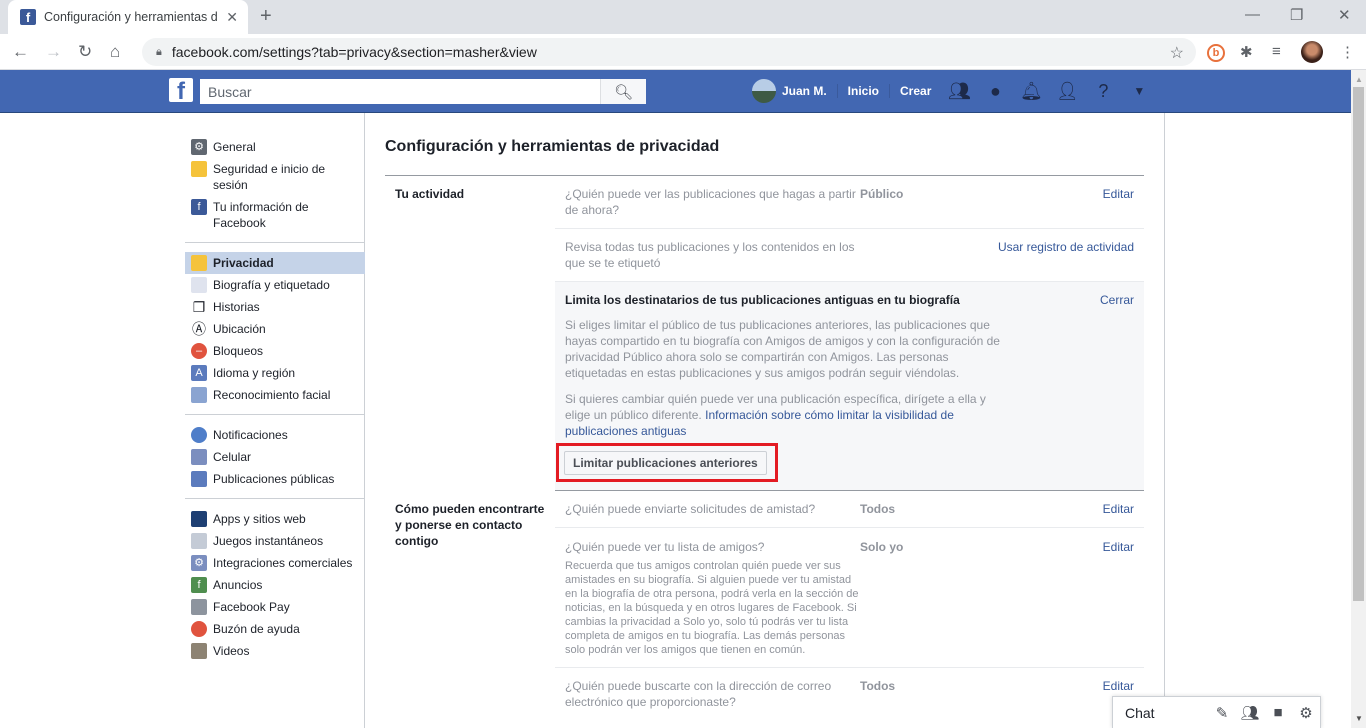 The height and width of the screenshot is (728, 1366). What do you see at coordinates (1276, 51) in the screenshot?
I see `media-queue-icon: ≡` at bounding box center [1276, 51].